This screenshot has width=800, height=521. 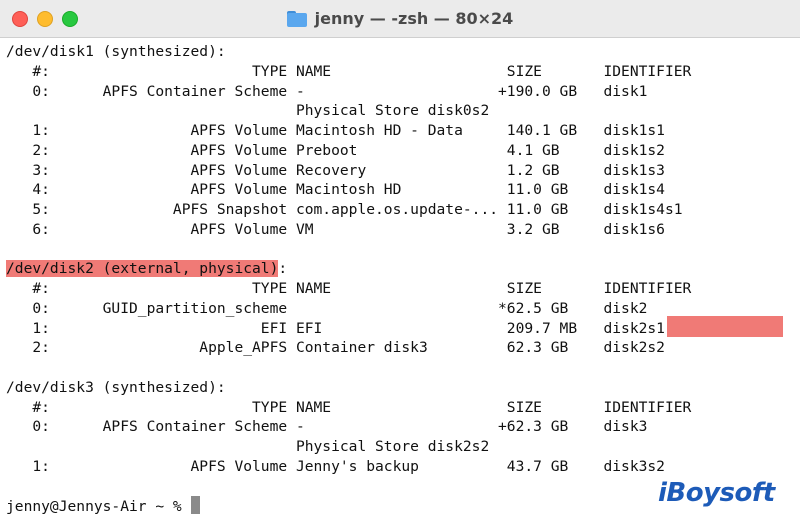 What do you see at coordinates (248, 446) in the screenshot?
I see `terminal-line: Physical Store disk2s2` at bounding box center [248, 446].